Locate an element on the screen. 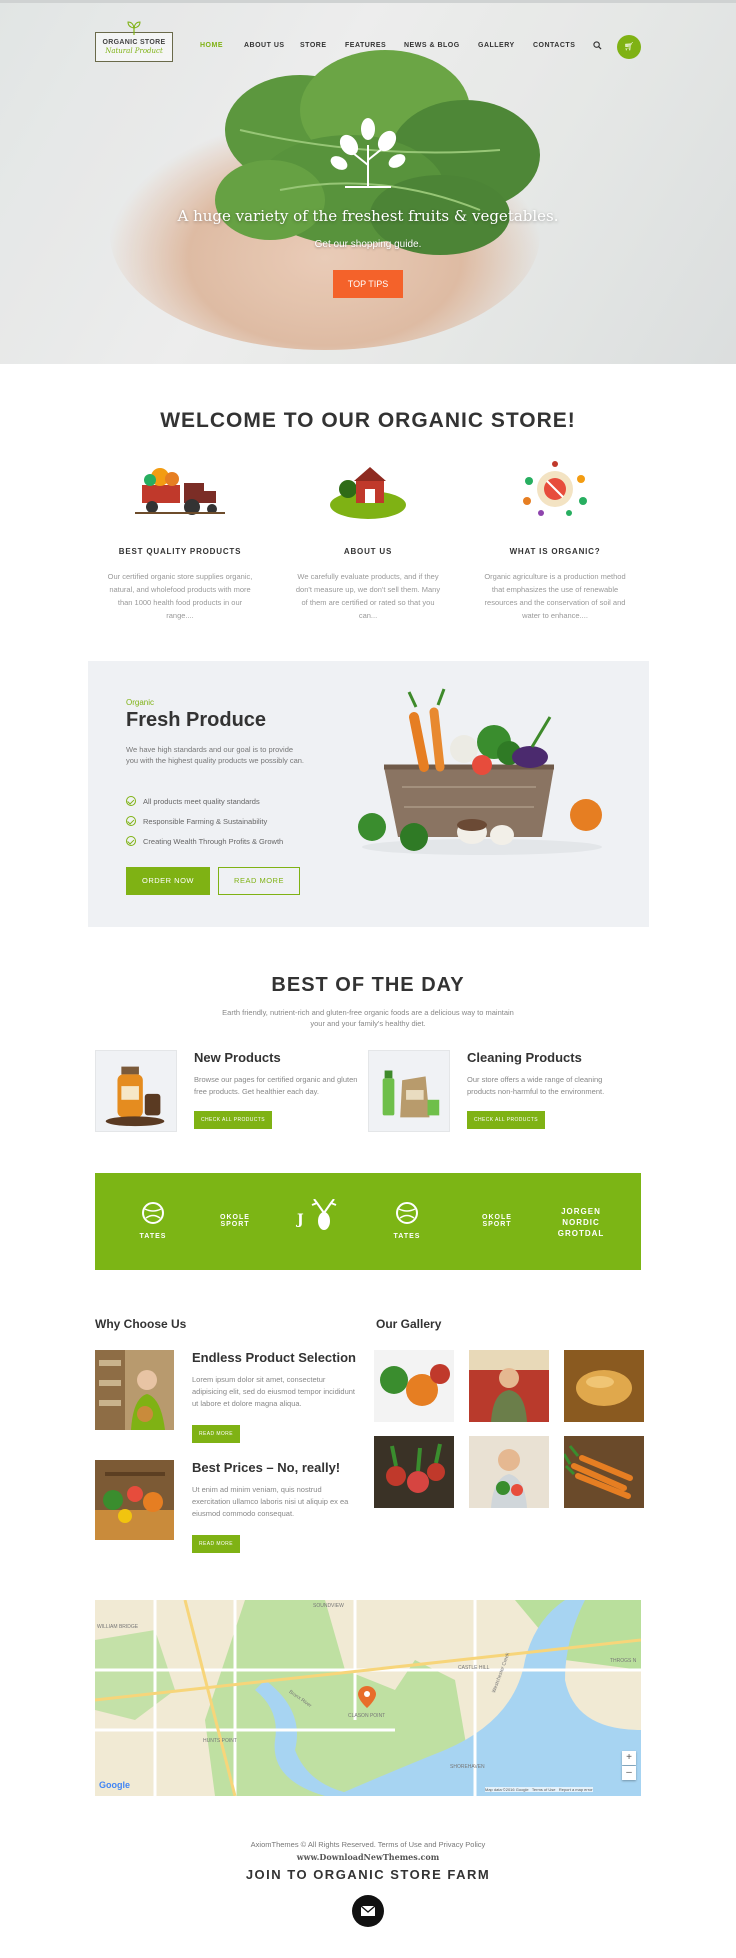 The image size is (736, 1958). feature-title: WHAT IS ORGANIC? is located at coordinates (555, 551).